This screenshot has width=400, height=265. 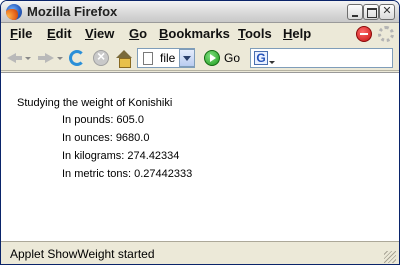 What do you see at coordinates (200, 58) in the screenshot?
I see `navigation-toolbar: file Go G` at bounding box center [200, 58].